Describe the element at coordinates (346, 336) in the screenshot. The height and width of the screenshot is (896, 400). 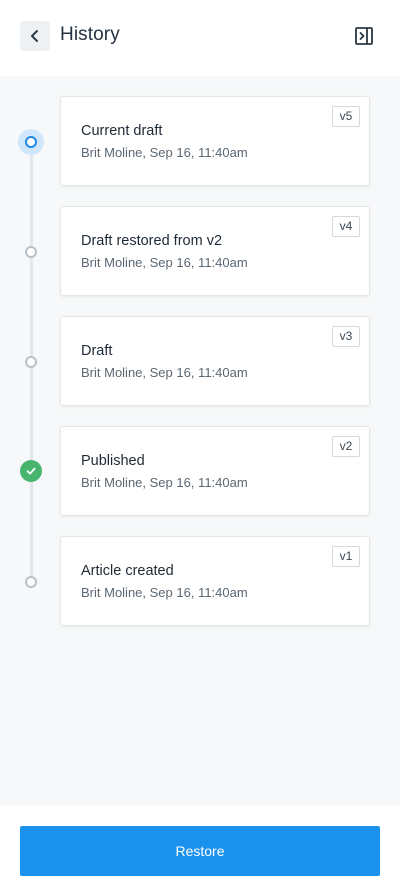
I see `version-badge: v3` at that location.